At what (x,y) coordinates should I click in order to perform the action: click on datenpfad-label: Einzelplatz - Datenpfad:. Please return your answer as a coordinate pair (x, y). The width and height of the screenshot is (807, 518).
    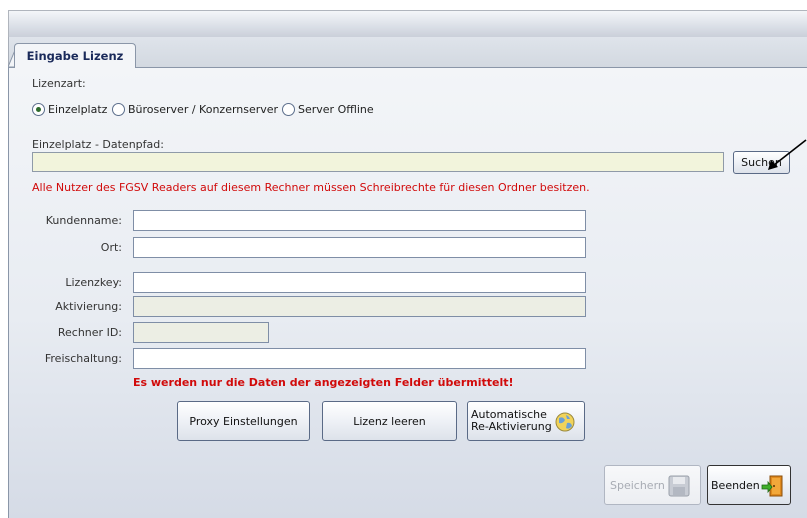
    Looking at the image, I should click on (98, 144).